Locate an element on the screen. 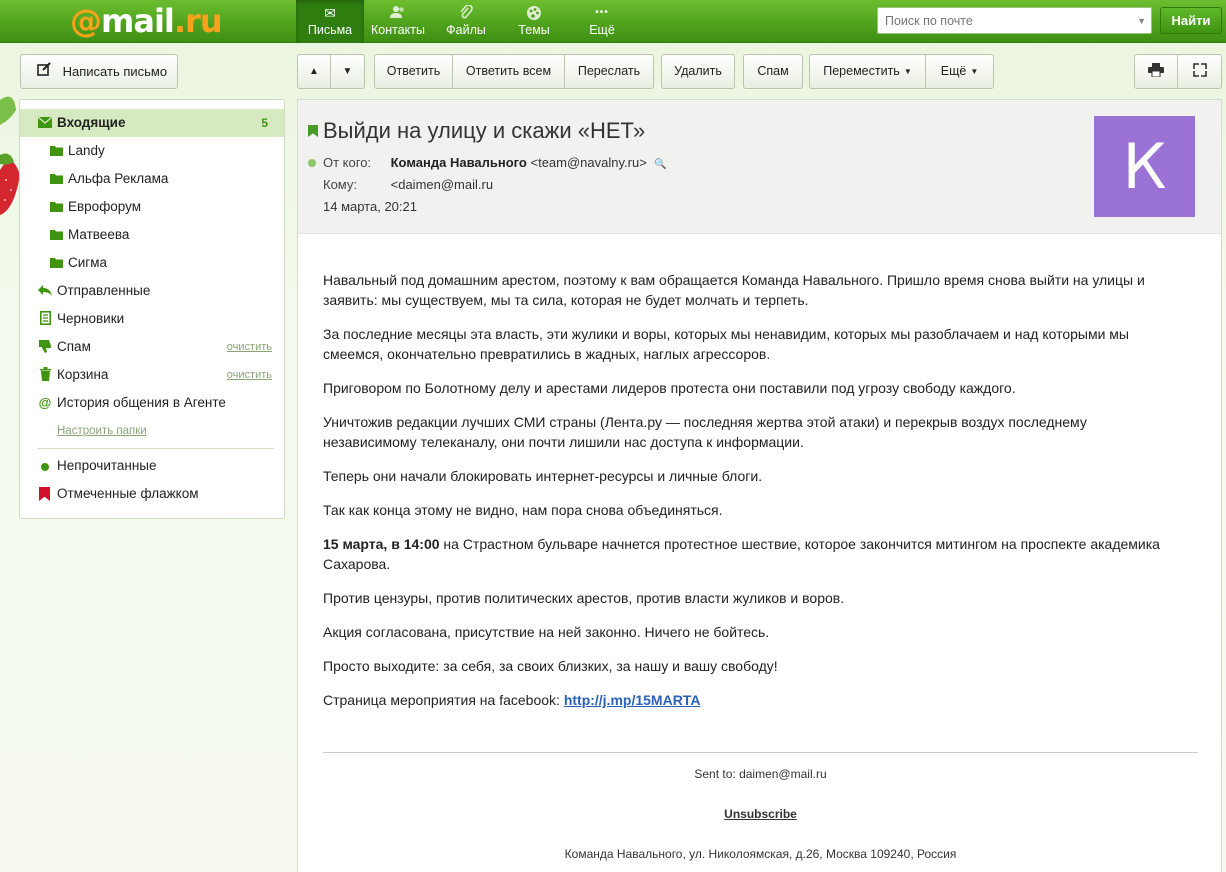 Image resolution: width=1226 pixels, height=872 pixels. next-message-button: ▼ is located at coordinates (347, 71).